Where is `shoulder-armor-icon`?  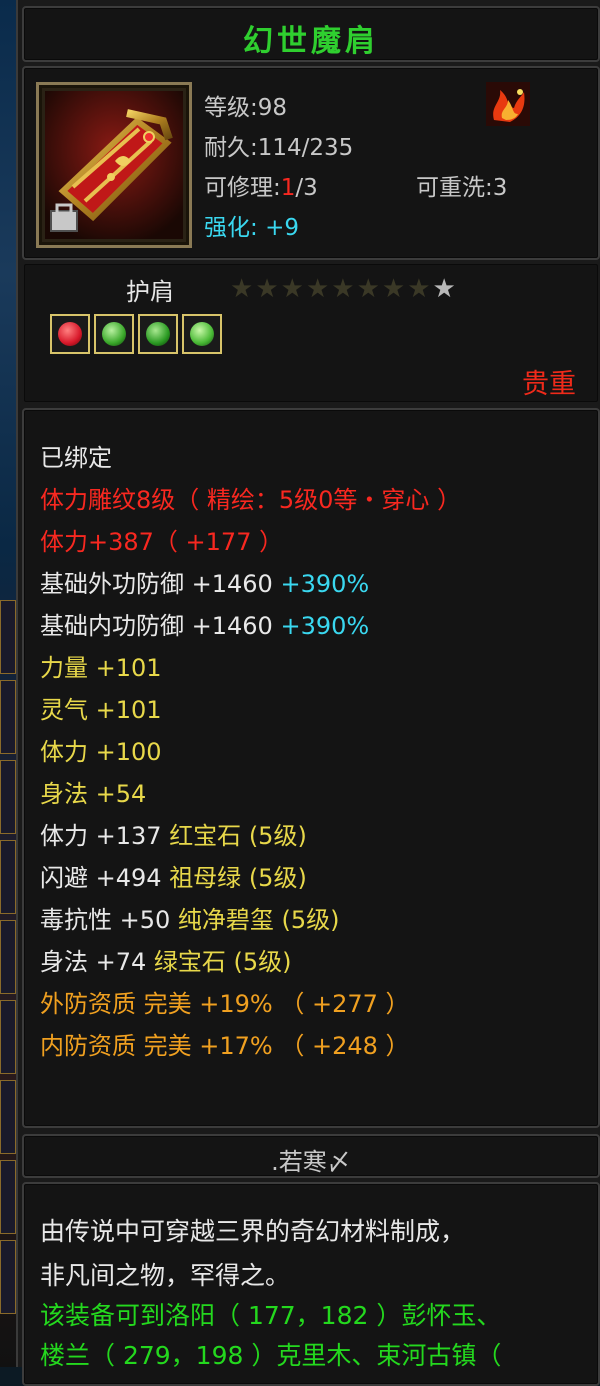 shoulder-armor-icon is located at coordinates (114, 165).